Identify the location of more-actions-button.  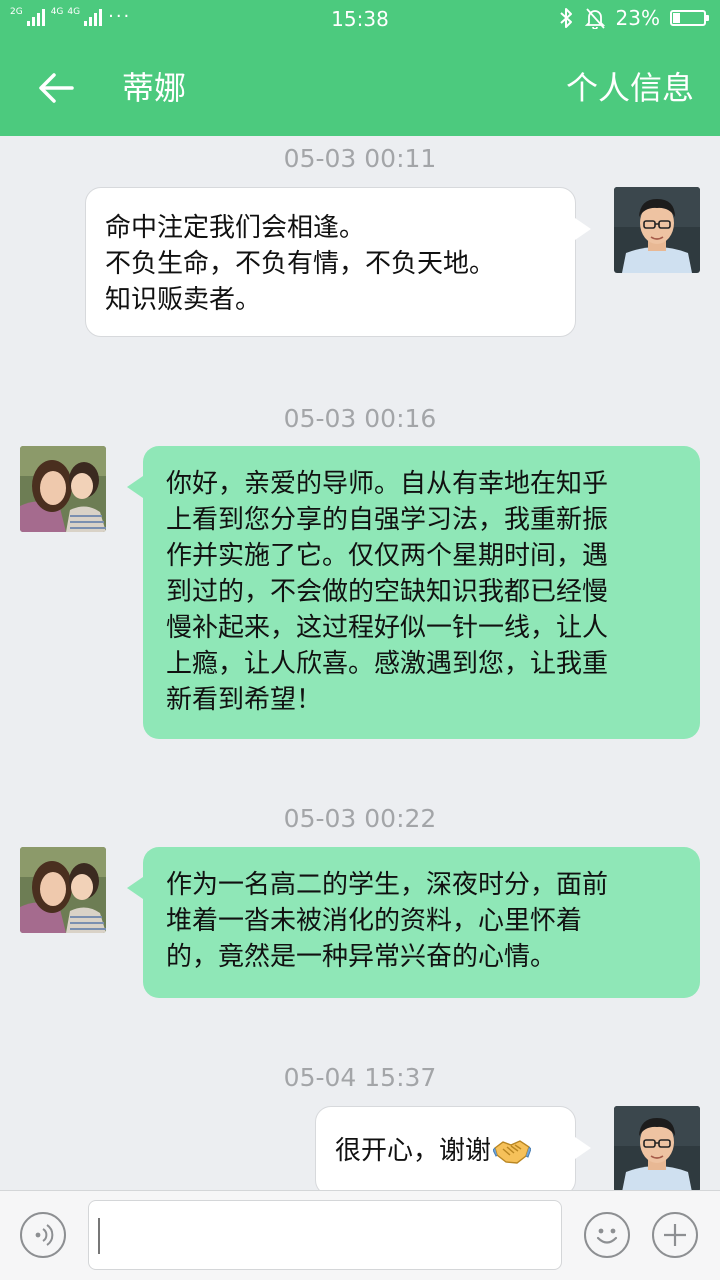
(675, 1235).